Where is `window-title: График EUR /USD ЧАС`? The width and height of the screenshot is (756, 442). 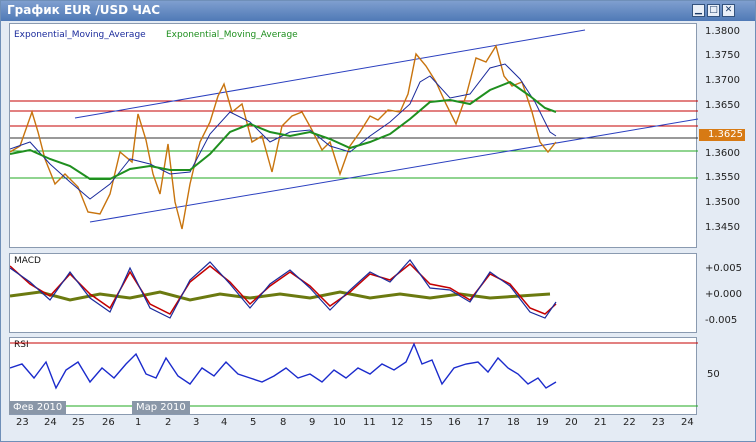
window-title: График EUR /USD ЧАС is located at coordinates (84, 10).